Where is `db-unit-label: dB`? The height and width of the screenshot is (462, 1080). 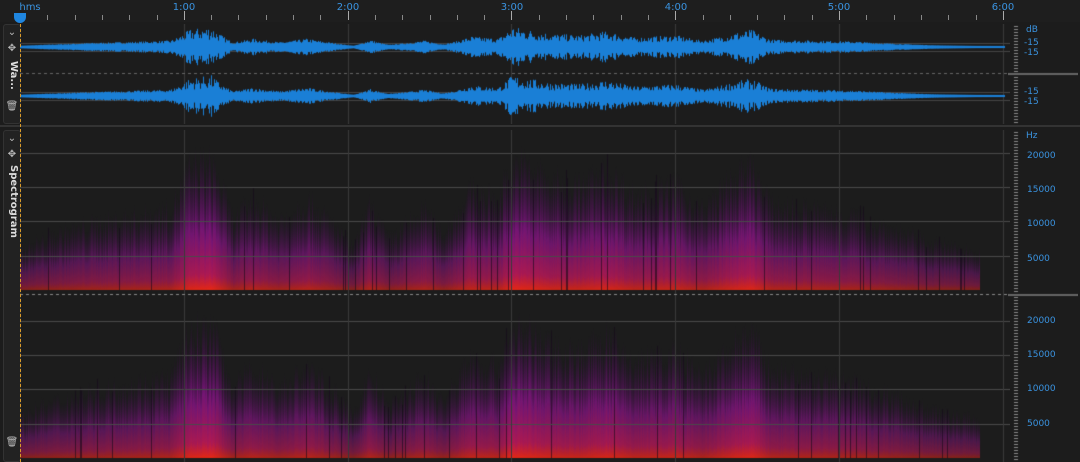 db-unit-label: dB is located at coordinates (1032, 30).